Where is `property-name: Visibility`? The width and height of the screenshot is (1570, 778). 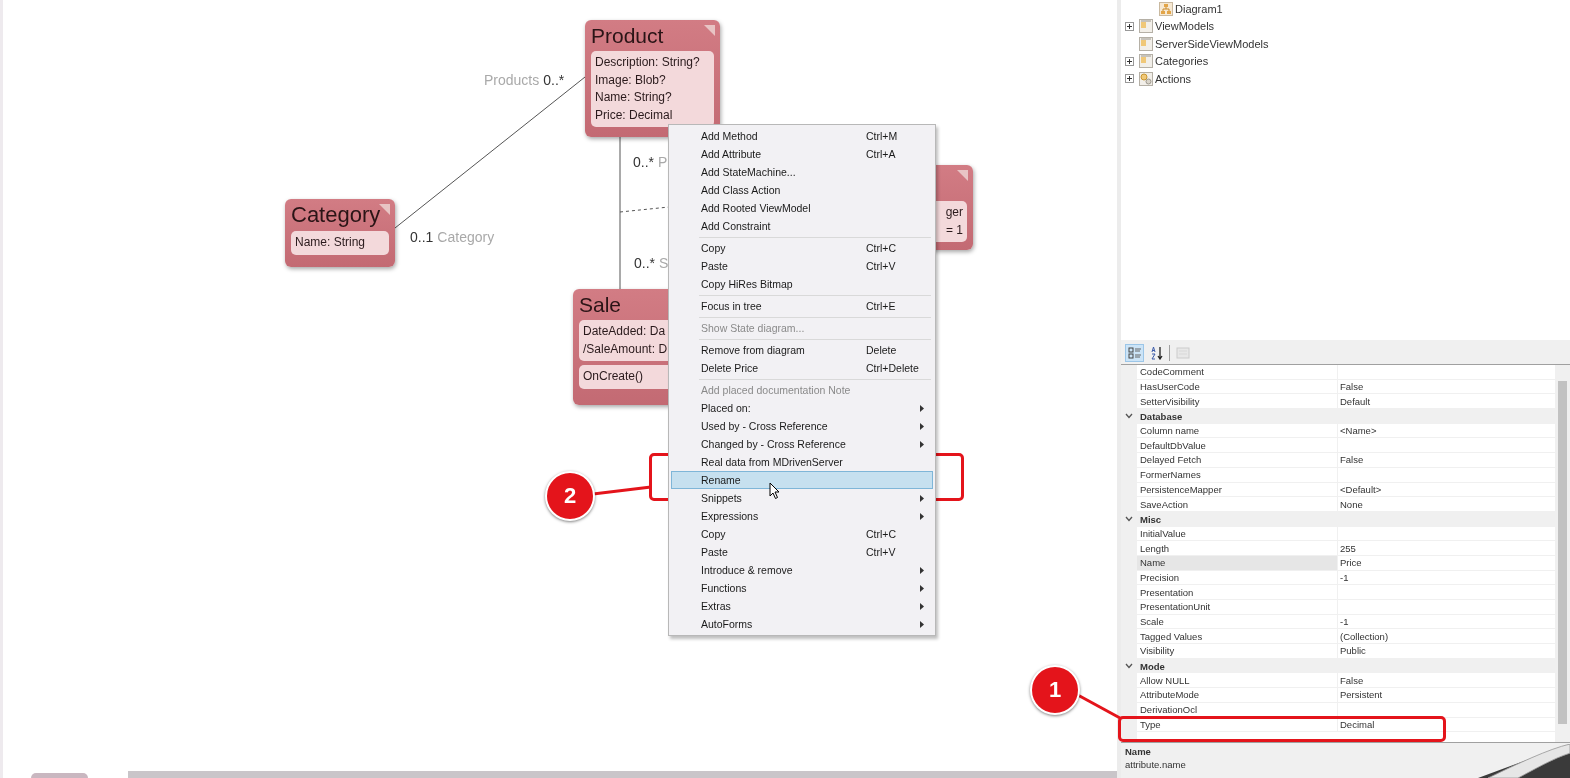 property-name: Visibility is located at coordinates (1237, 651).